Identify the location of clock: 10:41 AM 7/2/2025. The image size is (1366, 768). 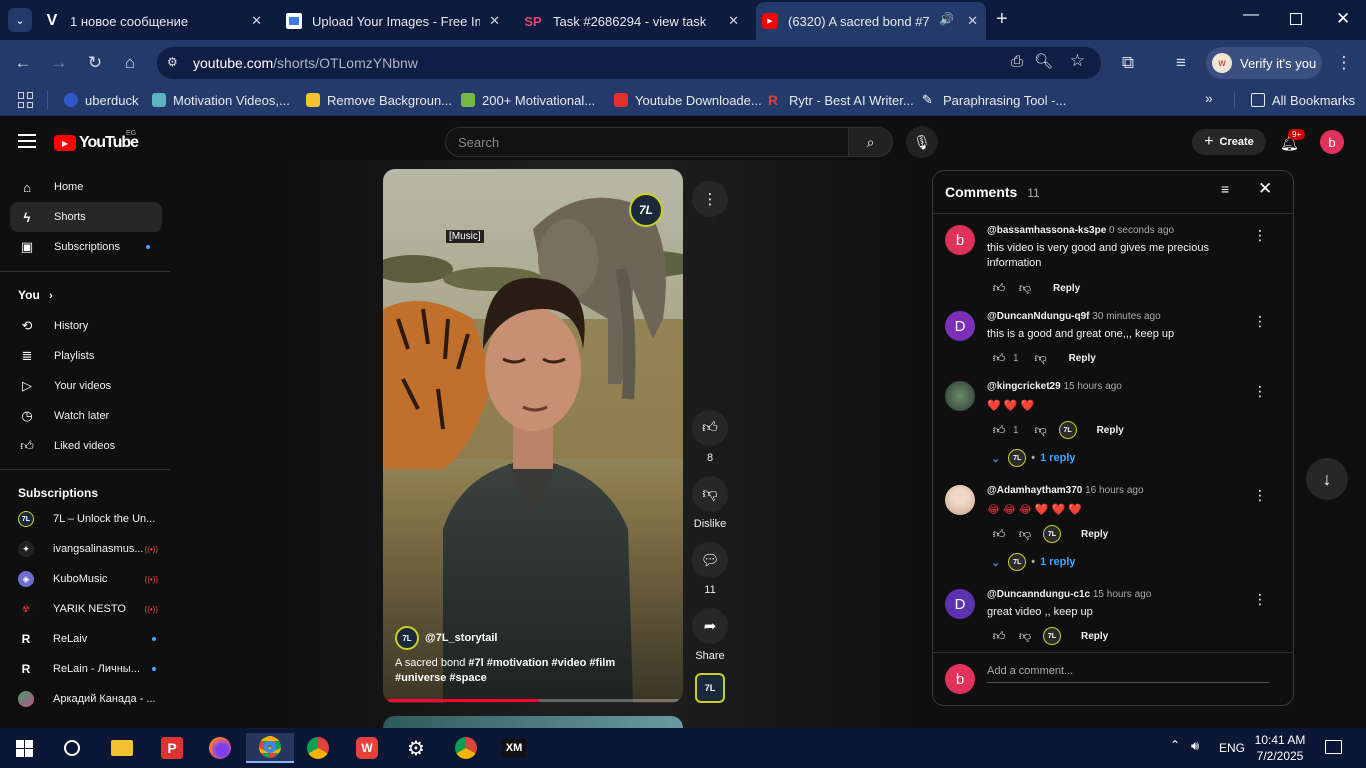
(1280, 748).